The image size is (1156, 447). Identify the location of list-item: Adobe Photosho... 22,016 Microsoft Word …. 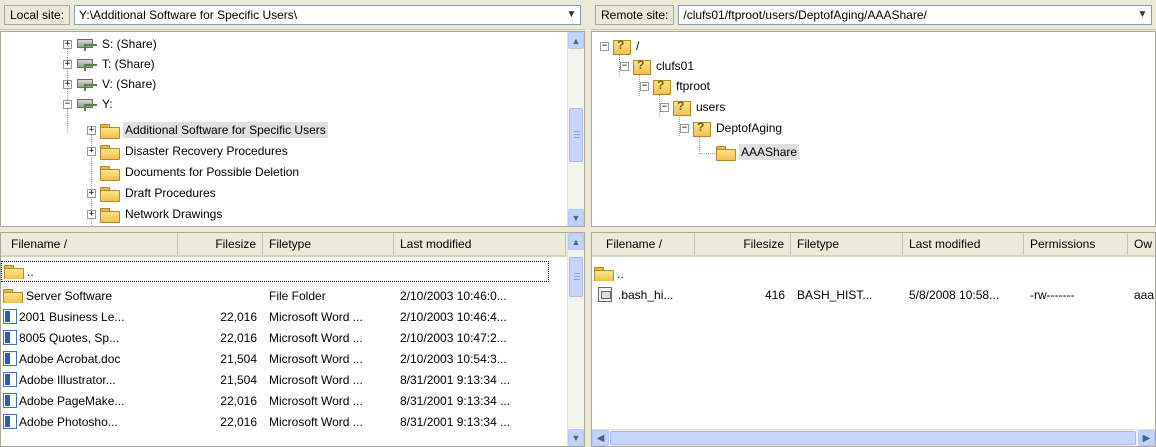
(275, 421).